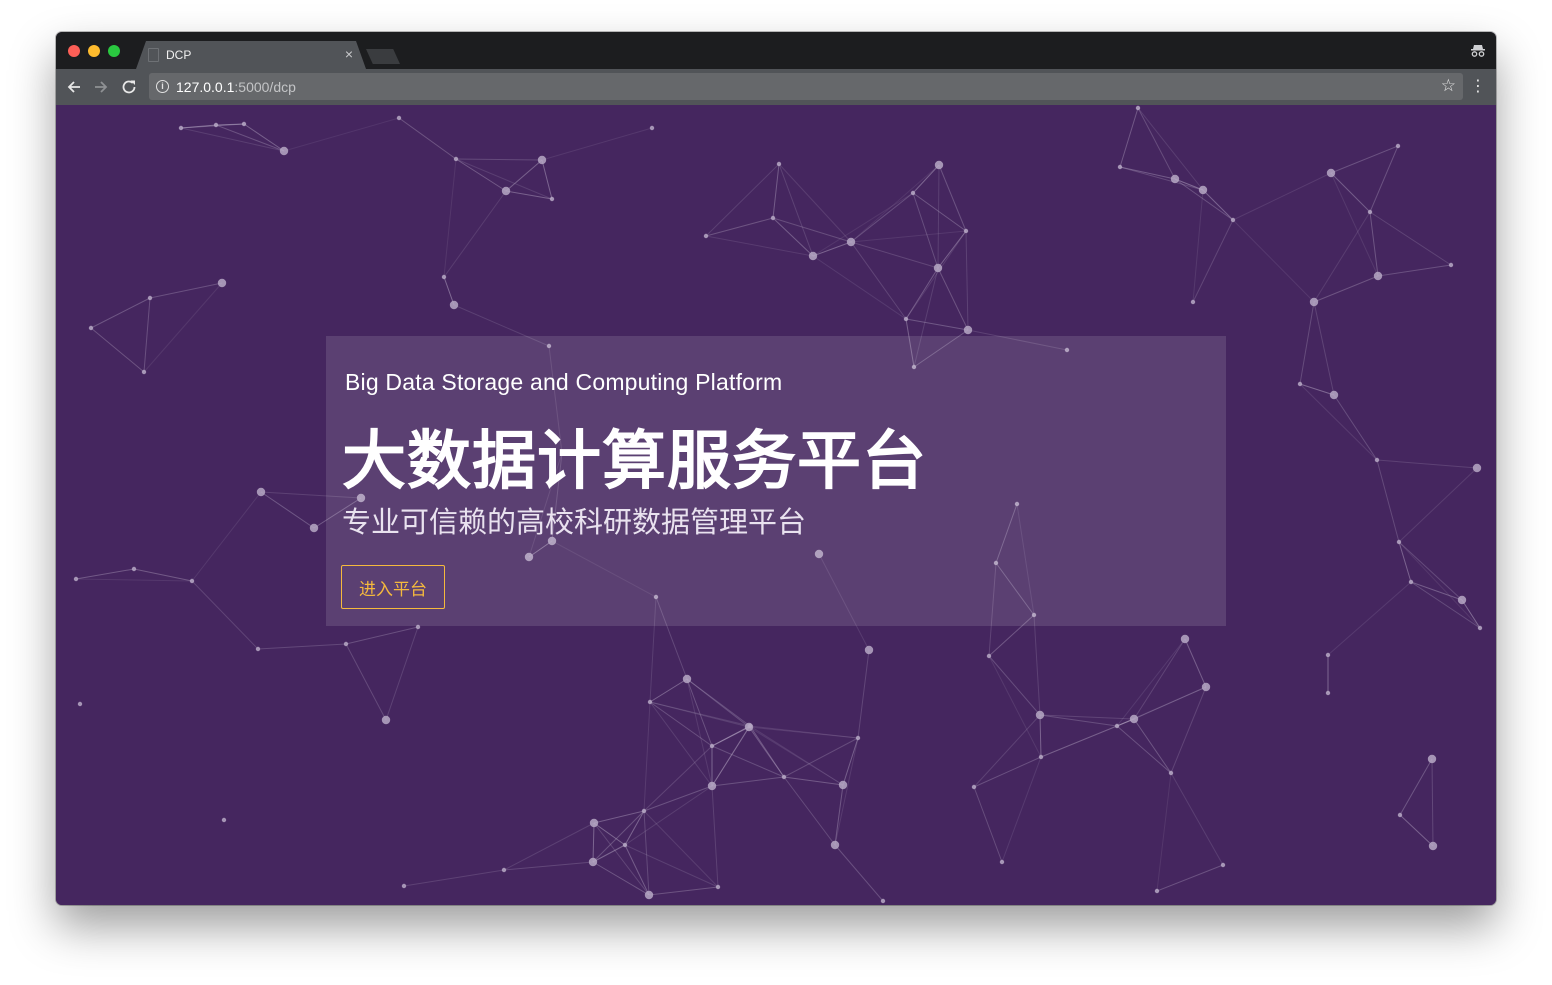 The image size is (1552, 985). I want to click on star-icon: ☆, so click(1448, 86).